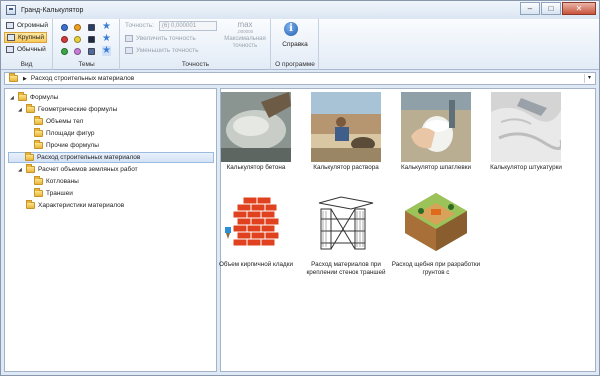 The width and height of the screenshot is (600, 376). I want to click on chevron-down-icon: ▾, so click(589, 78).